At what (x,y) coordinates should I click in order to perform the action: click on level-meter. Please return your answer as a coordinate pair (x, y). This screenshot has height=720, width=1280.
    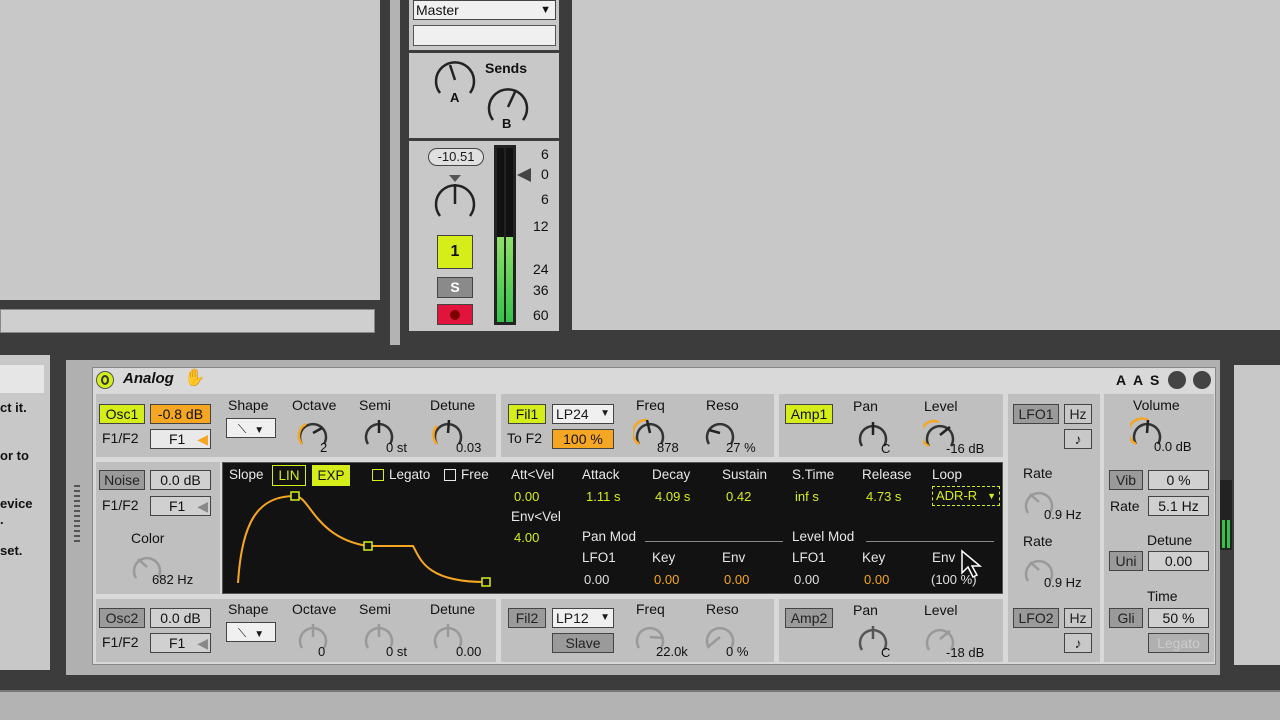
    Looking at the image, I should click on (505, 235).